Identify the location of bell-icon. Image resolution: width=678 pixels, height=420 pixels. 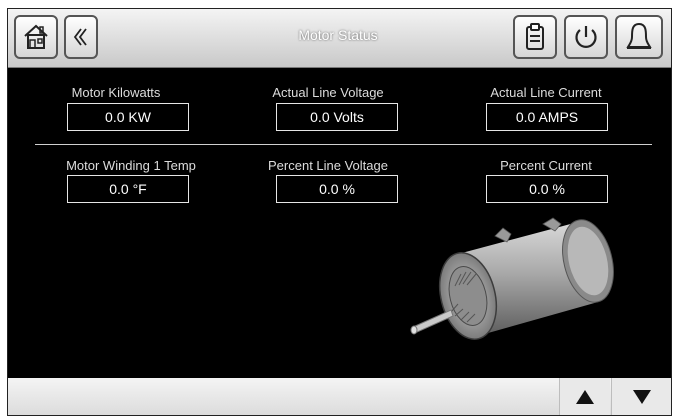
(639, 35).